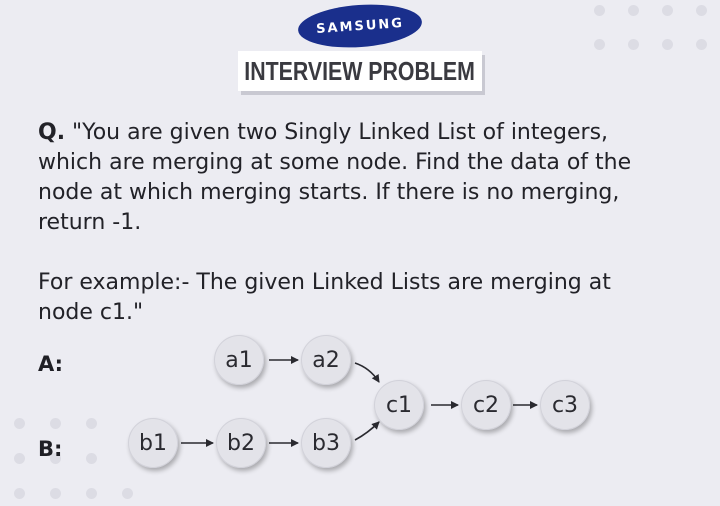 The height and width of the screenshot is (506, 720). I want to click on node-b3: b3, so click(326, 443).